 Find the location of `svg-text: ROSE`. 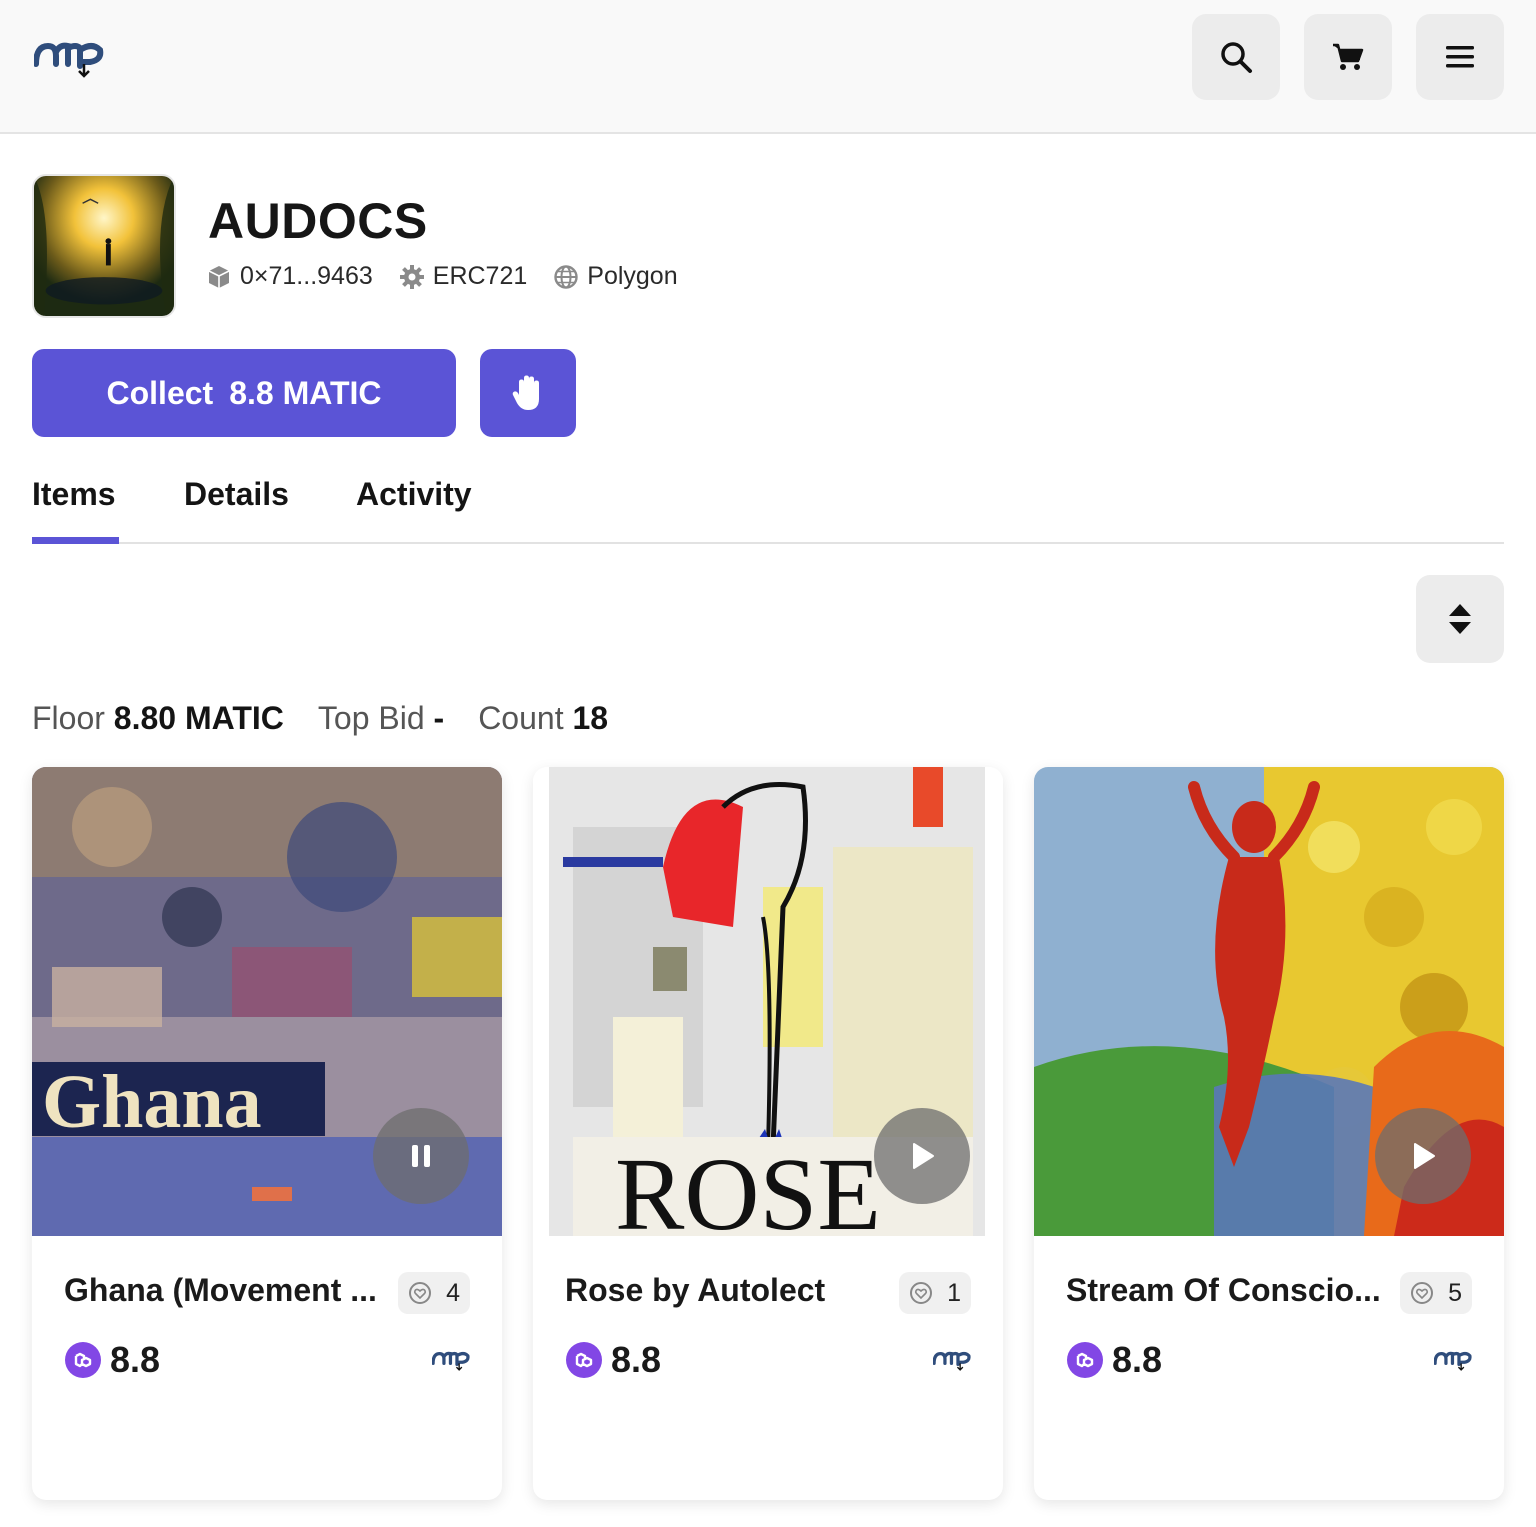

svg-text: ROSE is located at coordinates (748, 1186).